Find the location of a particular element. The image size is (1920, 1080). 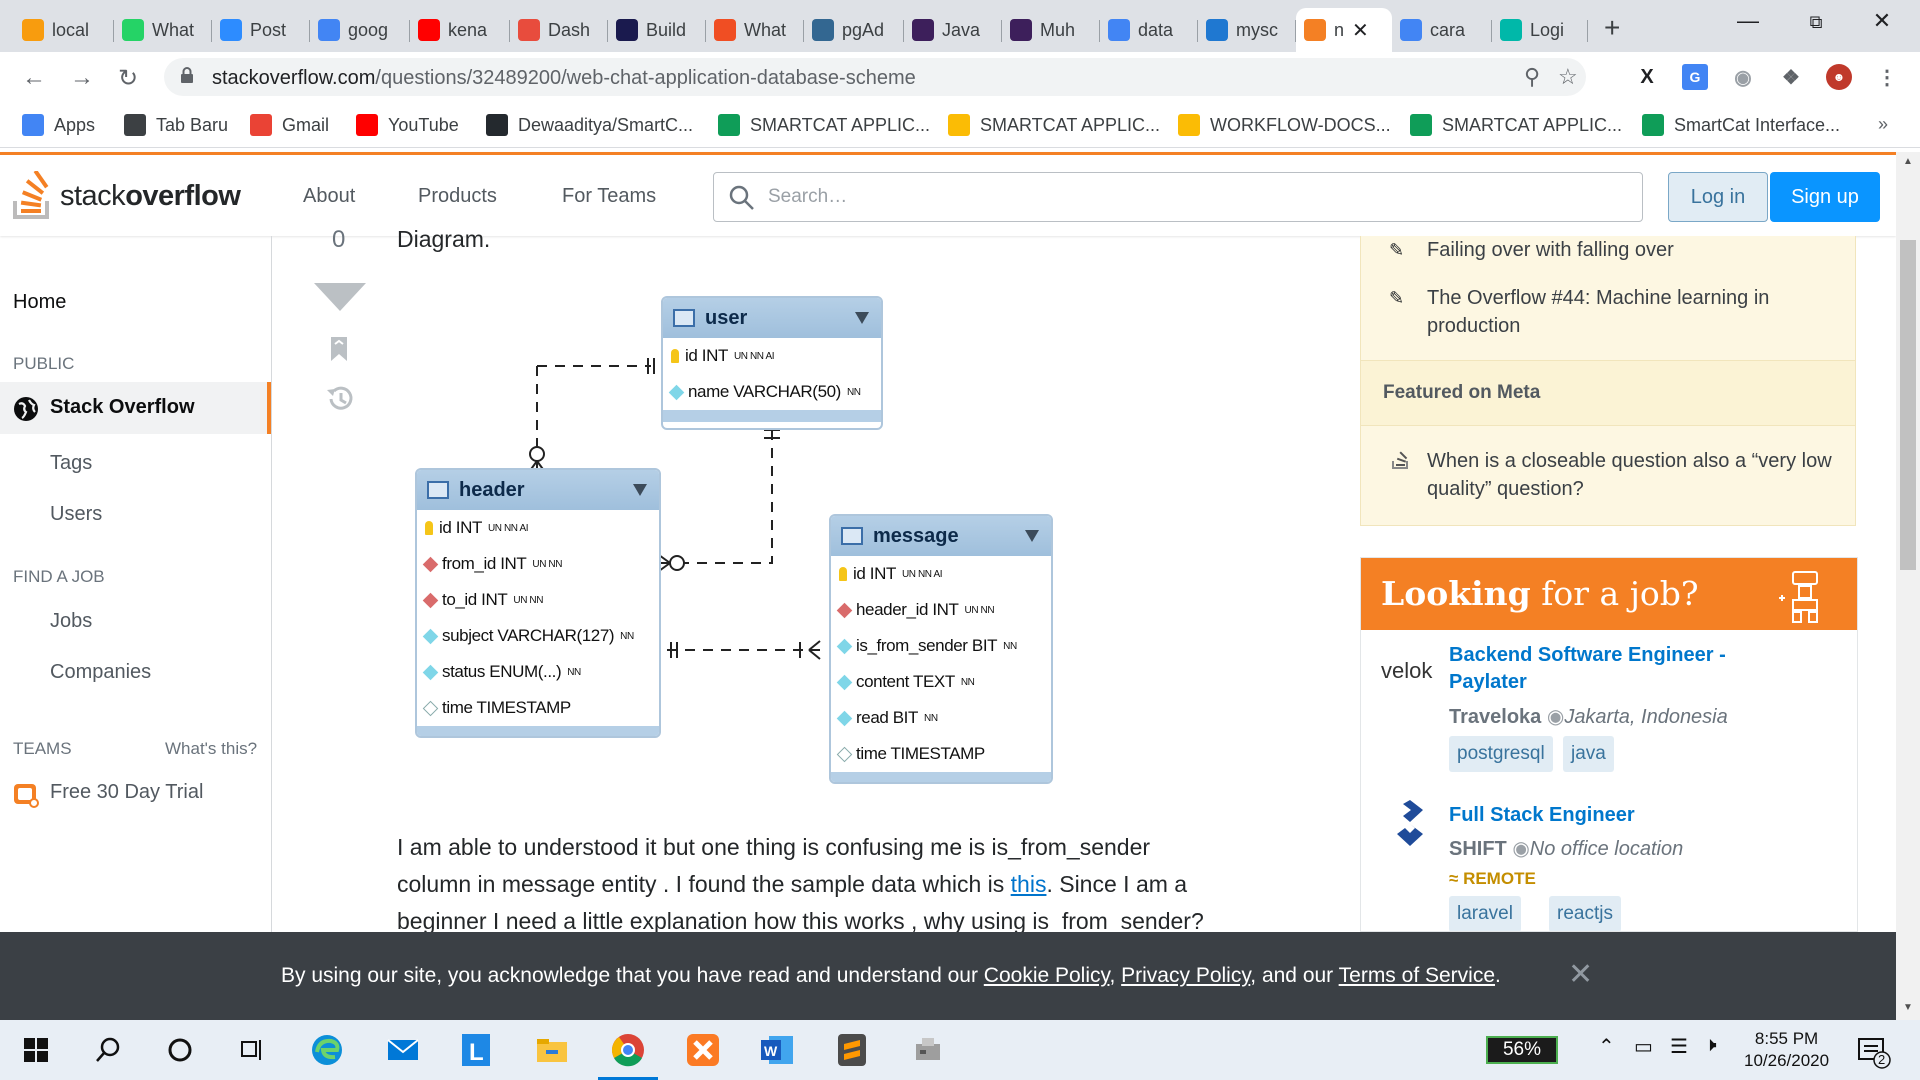

nav-tags: Tags is located at coordinates (71, 463).